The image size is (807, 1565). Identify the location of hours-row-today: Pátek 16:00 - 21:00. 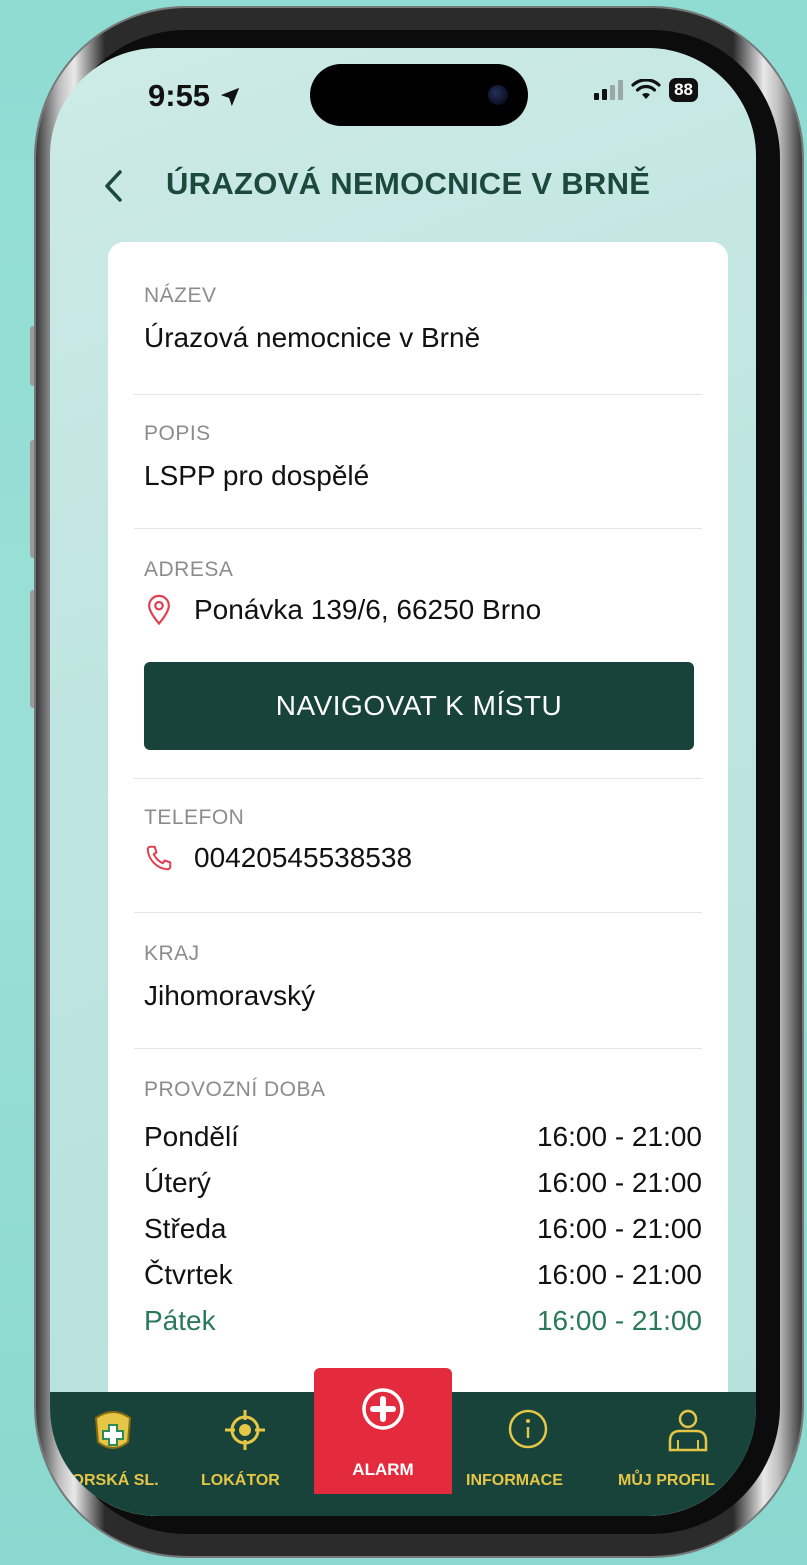
(423, 1321).